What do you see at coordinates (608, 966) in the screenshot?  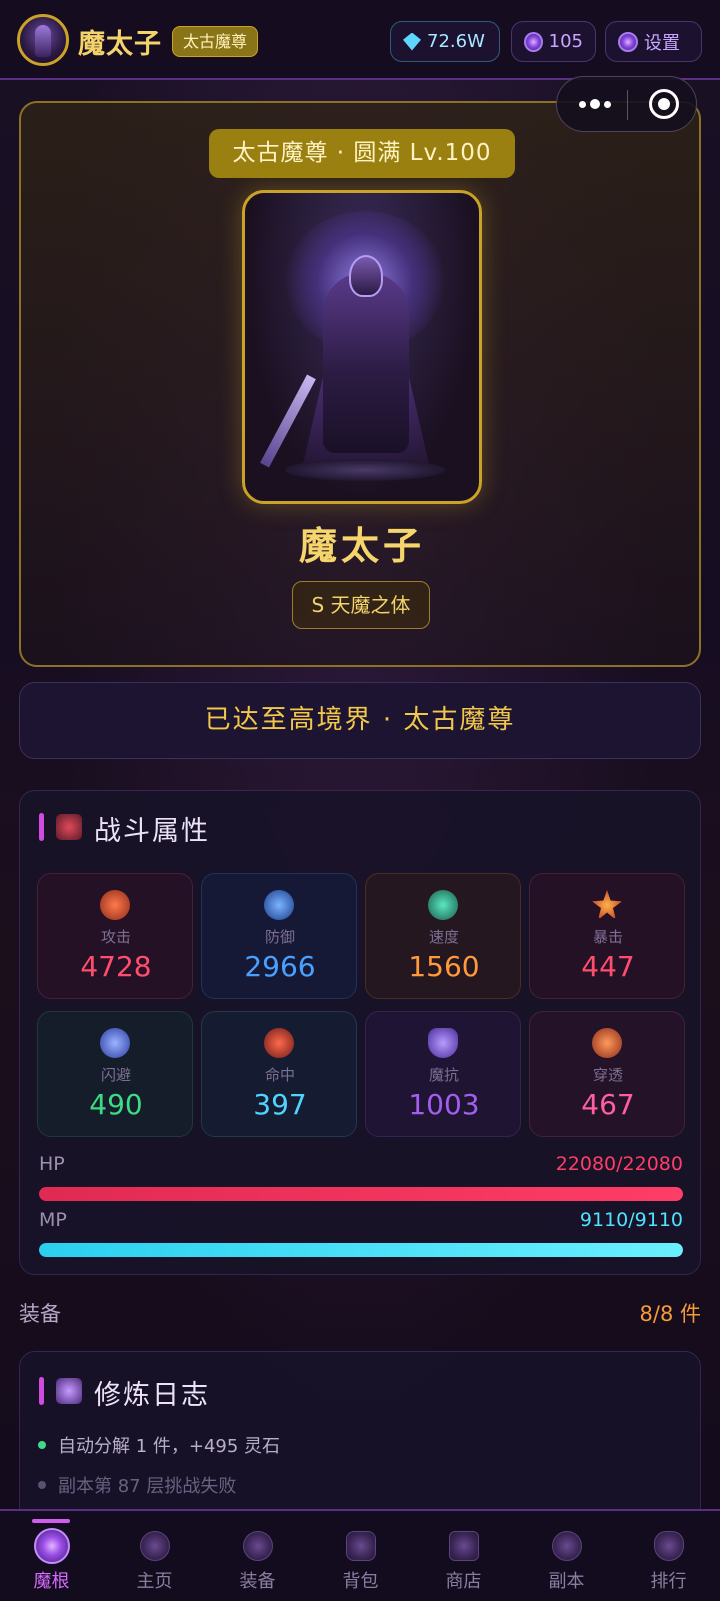 I see `stat-value: 447` at bounding box center [608, 966].